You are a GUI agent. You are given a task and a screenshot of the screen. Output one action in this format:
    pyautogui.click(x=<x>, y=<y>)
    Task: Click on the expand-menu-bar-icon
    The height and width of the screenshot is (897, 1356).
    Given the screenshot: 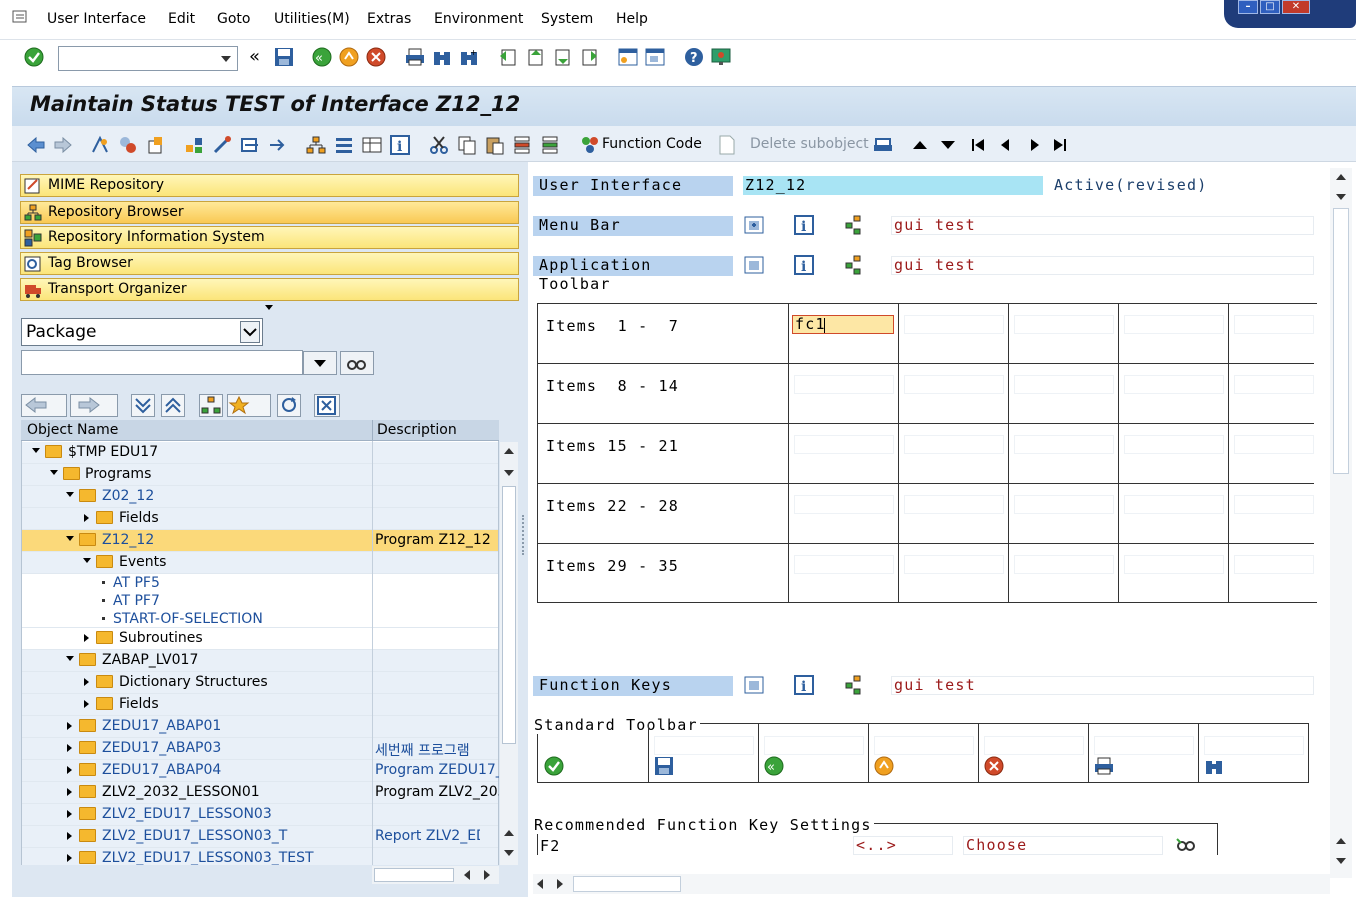 What is the action you would take?
    pyautogui.click(x=754, y=224)
    